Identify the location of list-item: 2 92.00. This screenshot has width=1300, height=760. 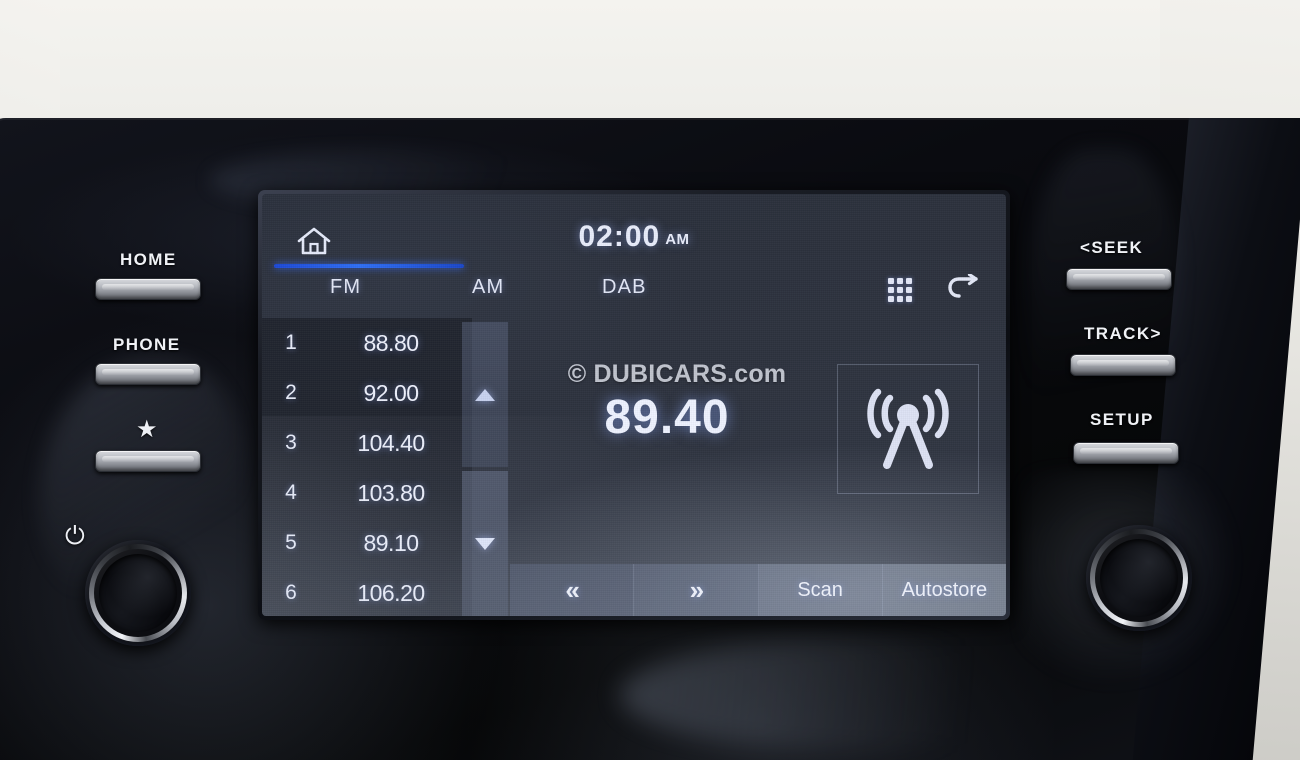
(367, 393).